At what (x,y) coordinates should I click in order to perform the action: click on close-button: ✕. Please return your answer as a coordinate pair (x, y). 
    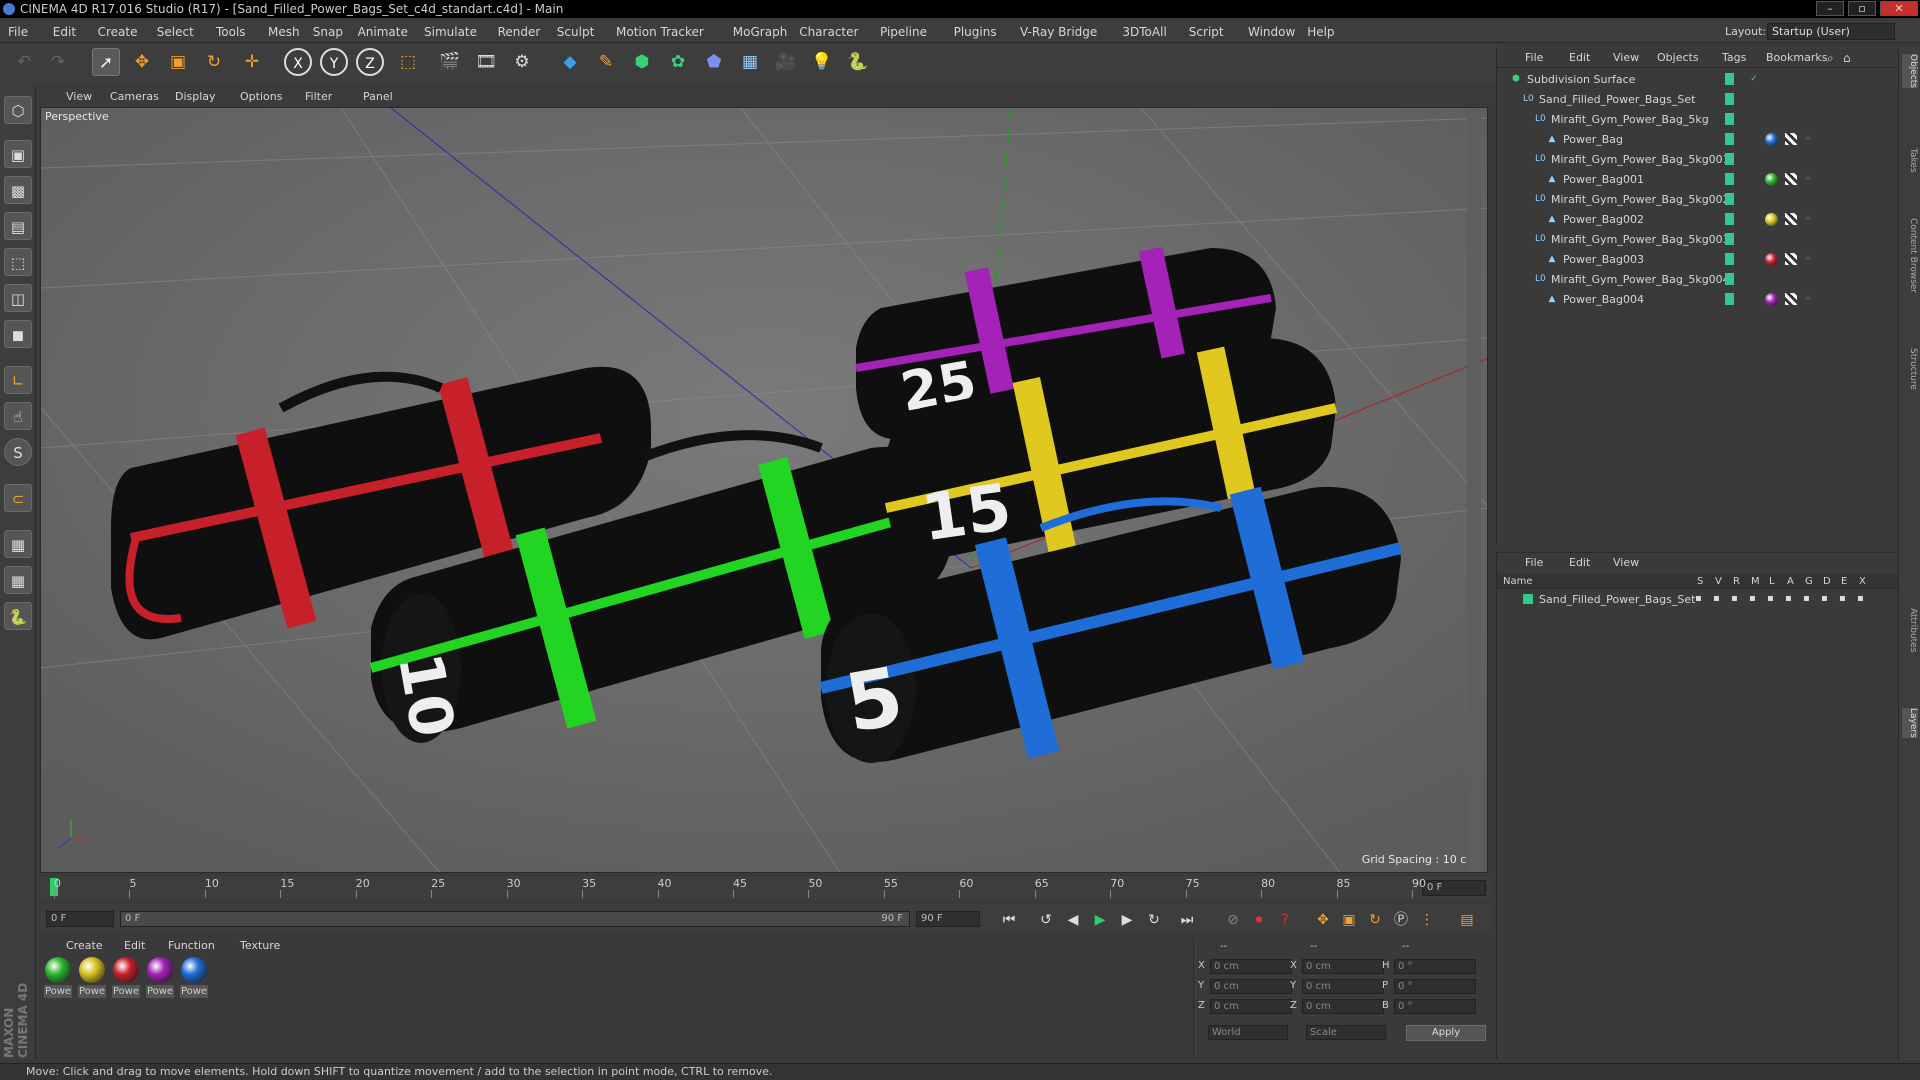
    Looking at the image, I should click on (1899, 8).